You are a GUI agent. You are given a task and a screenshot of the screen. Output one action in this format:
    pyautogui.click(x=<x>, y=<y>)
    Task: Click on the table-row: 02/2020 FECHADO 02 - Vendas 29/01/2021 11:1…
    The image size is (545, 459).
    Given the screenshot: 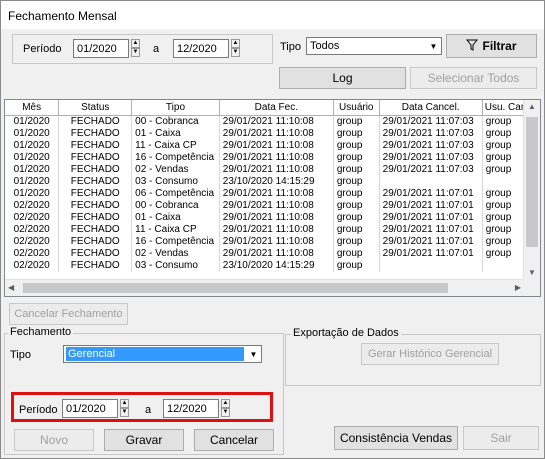 What is the action you would take?
    pyautogui.click(x=272, y=254)
    